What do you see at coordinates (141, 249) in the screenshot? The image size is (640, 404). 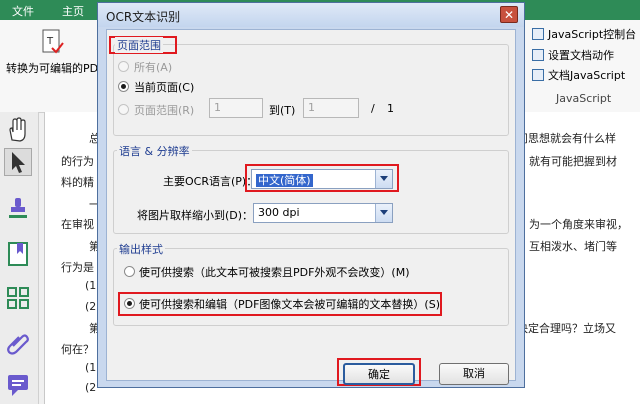 I see `output-style-legend: 输出样式` at bounding box center [141, 249].